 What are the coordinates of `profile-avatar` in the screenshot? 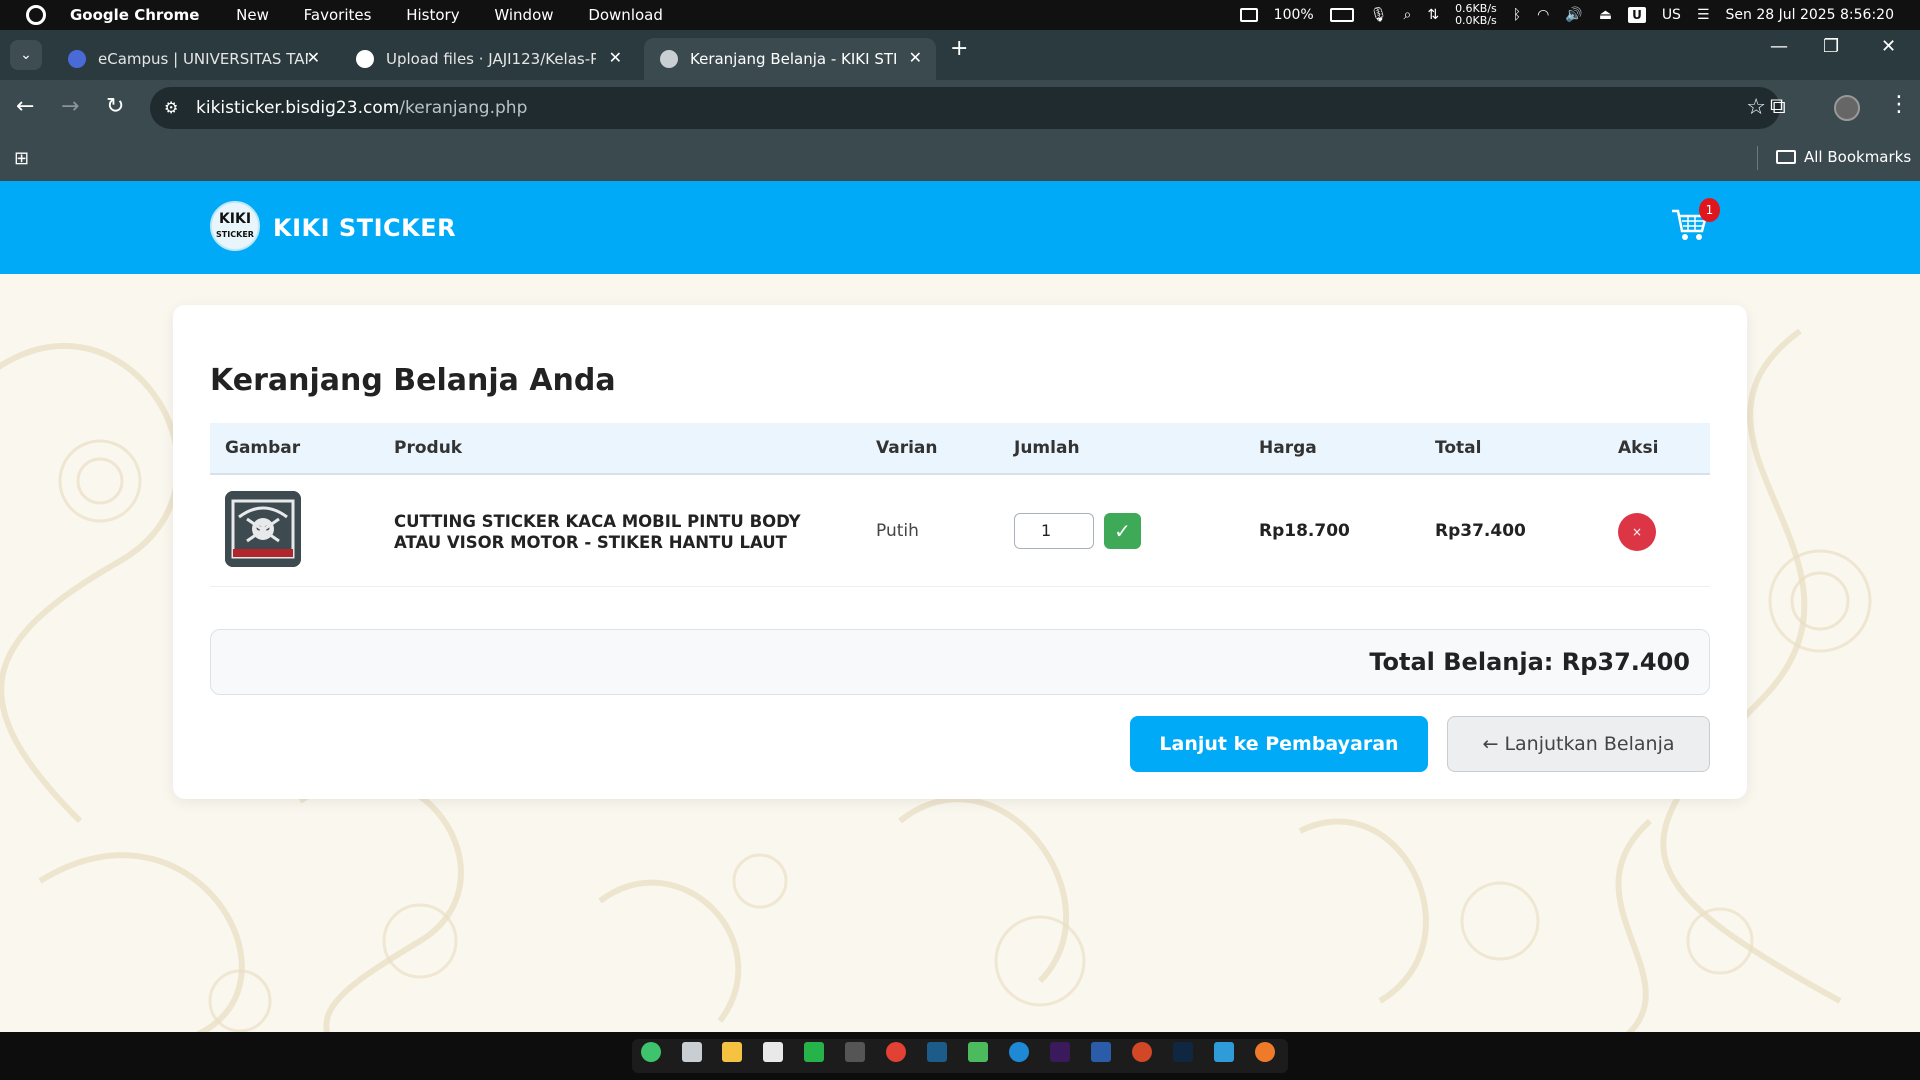 It's located at (1847, 108).